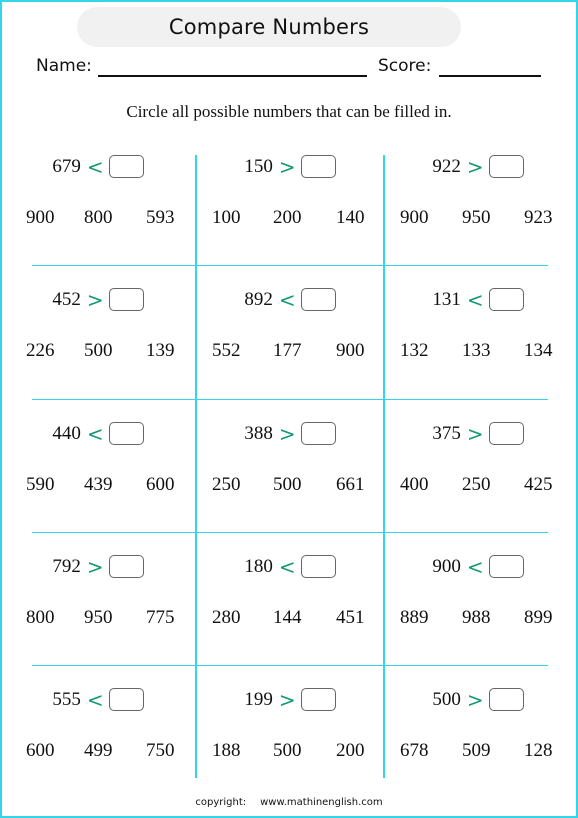  What do you see at coordinates (258, 566) in the screenshot?
I see `given-number: 180` at bounding box center [258, 566].